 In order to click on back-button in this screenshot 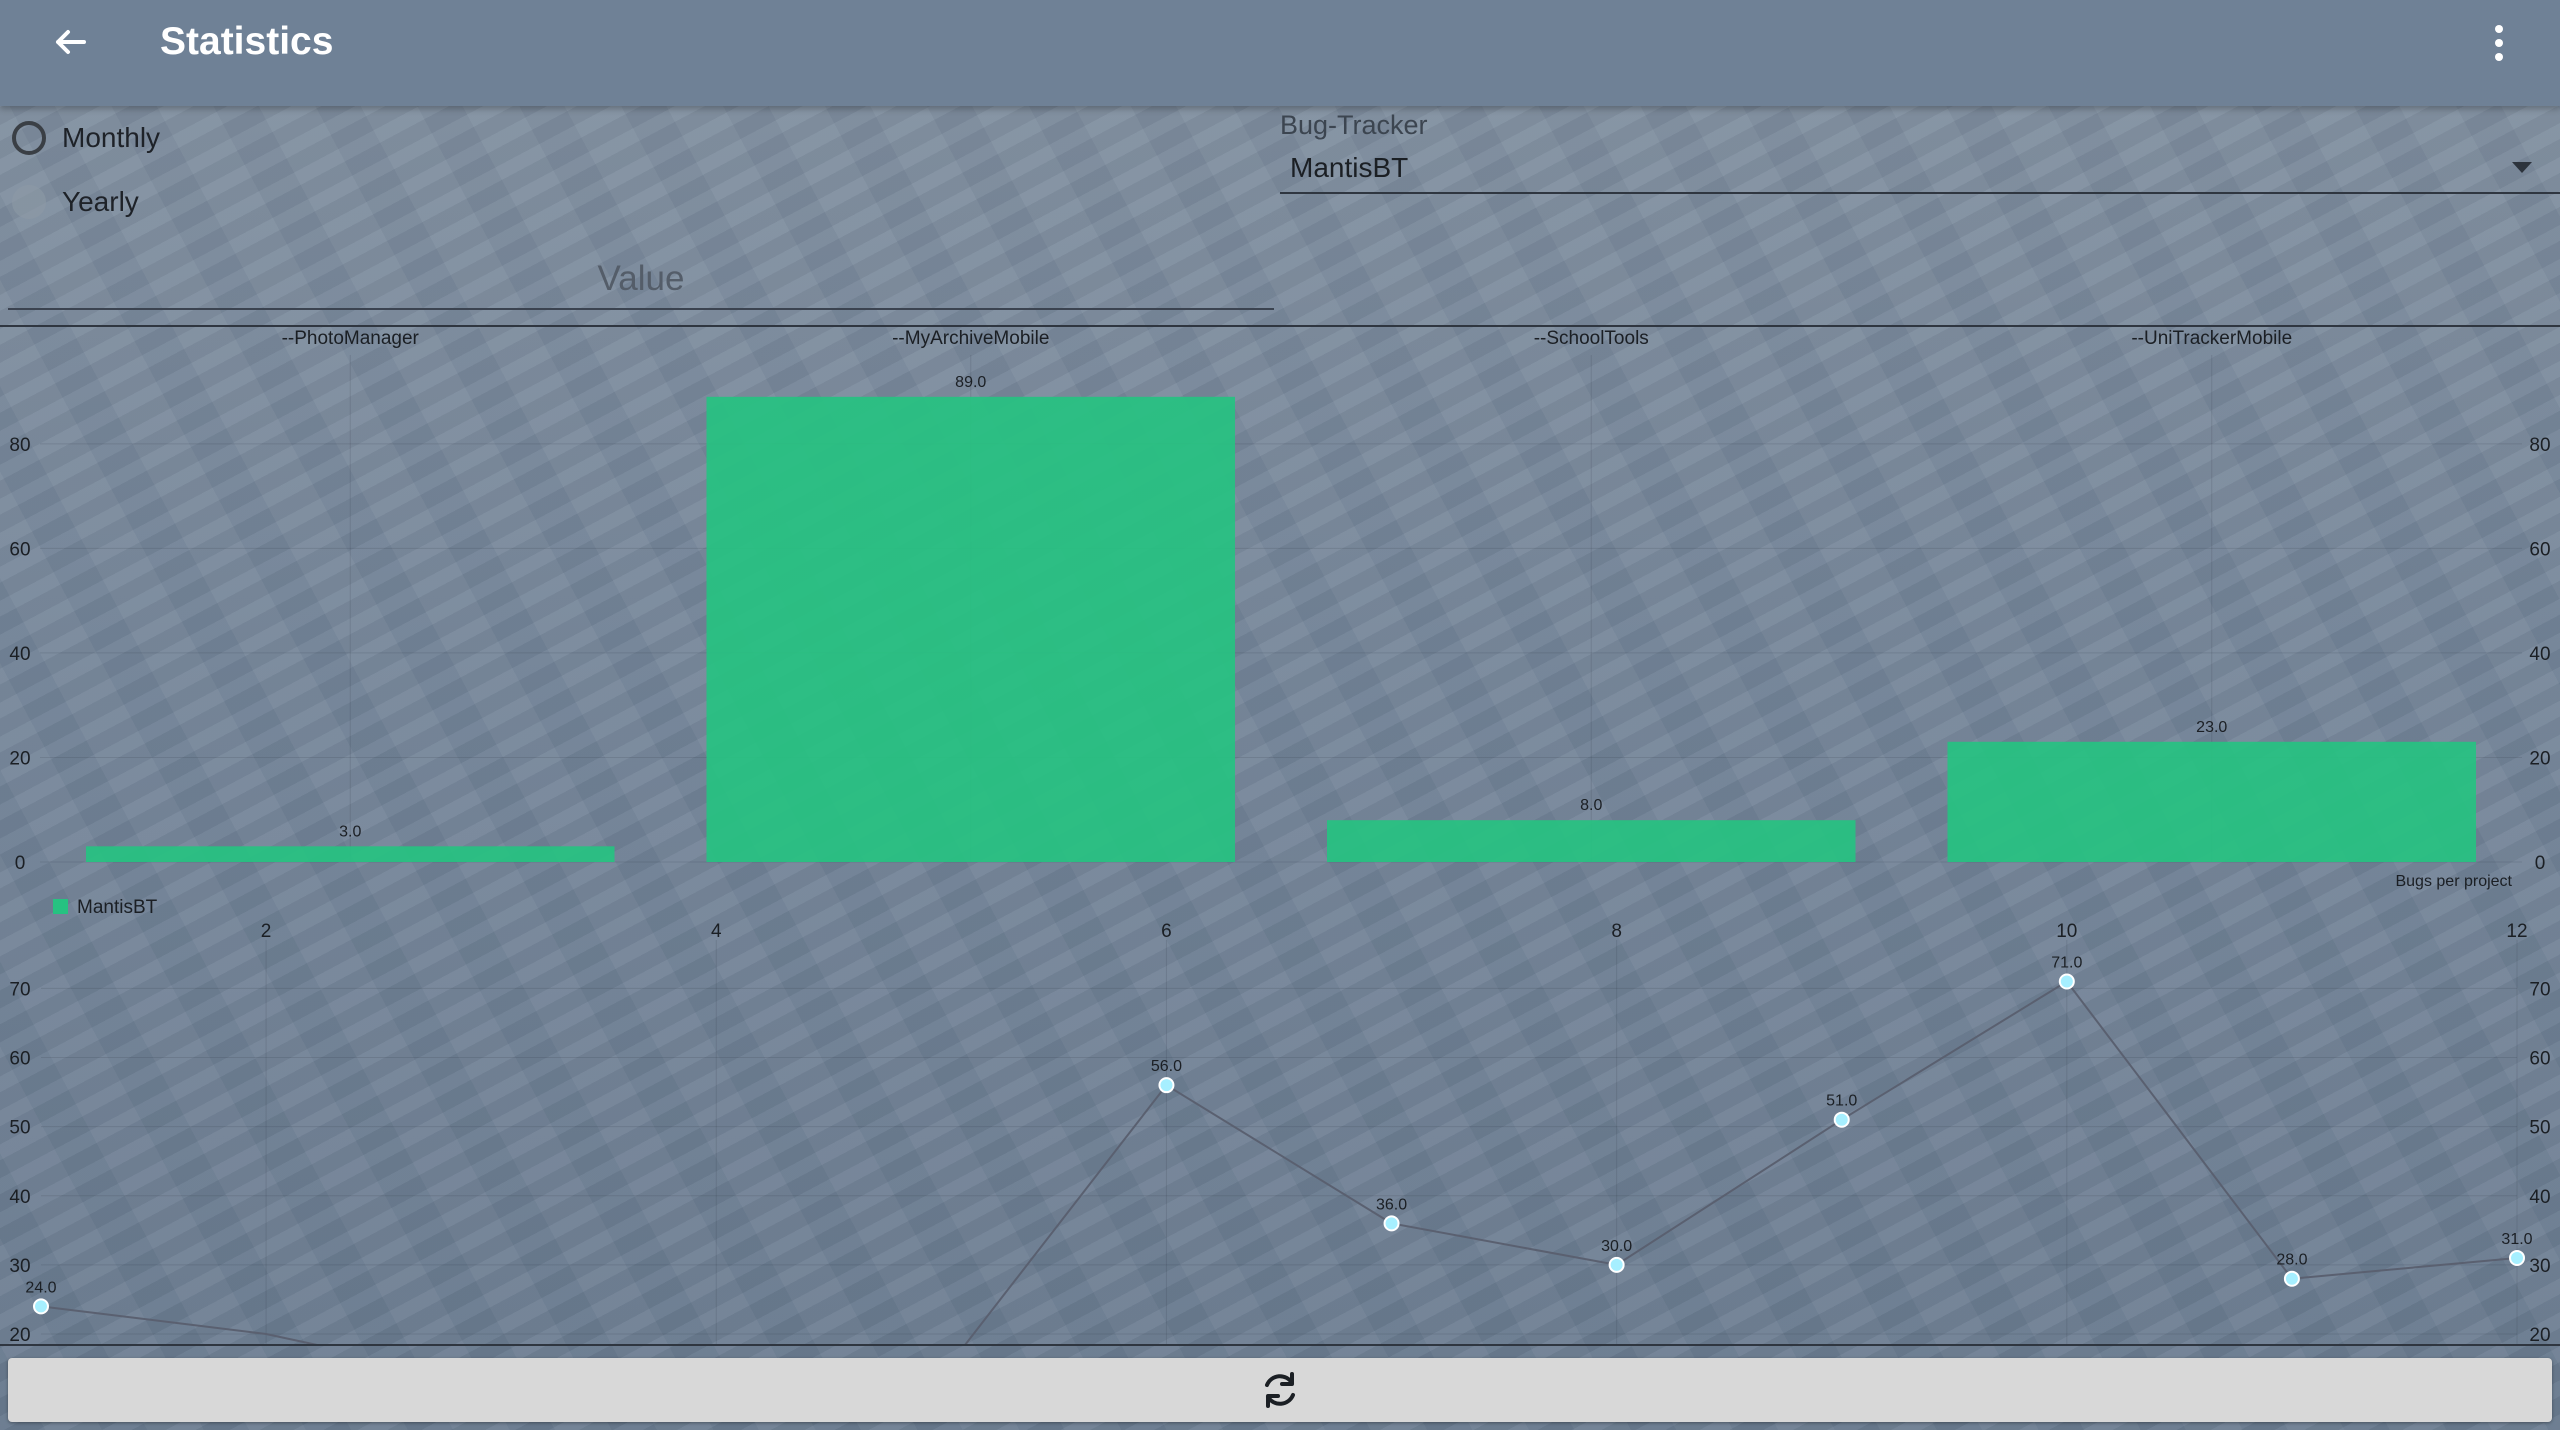, I will do `click(72, 50)`.